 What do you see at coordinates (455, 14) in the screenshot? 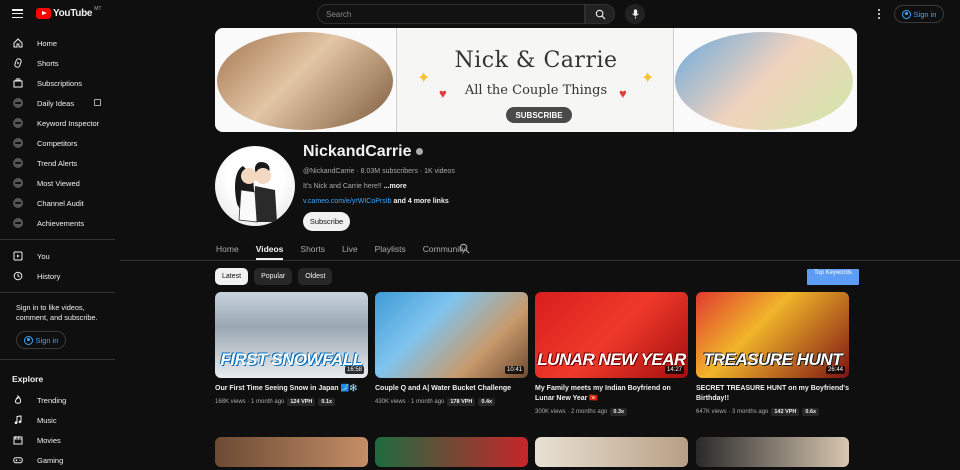
I see `search-input` at bounding box center [455, 14].